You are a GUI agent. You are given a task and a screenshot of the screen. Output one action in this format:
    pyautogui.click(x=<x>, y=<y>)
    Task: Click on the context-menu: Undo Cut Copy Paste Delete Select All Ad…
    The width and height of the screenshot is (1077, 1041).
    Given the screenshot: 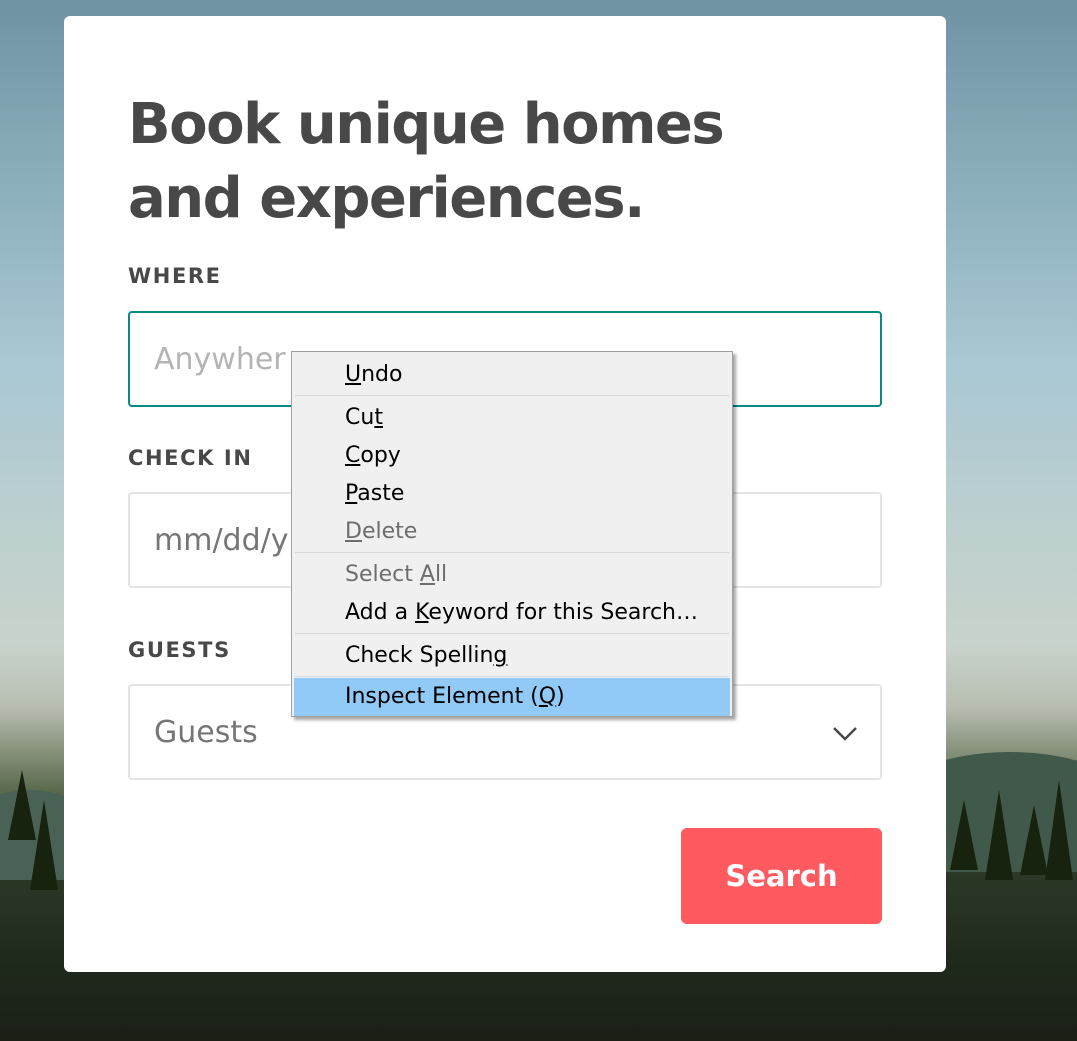 What is the action you would take?
    pyautogui.click(x=512, y=534)
    